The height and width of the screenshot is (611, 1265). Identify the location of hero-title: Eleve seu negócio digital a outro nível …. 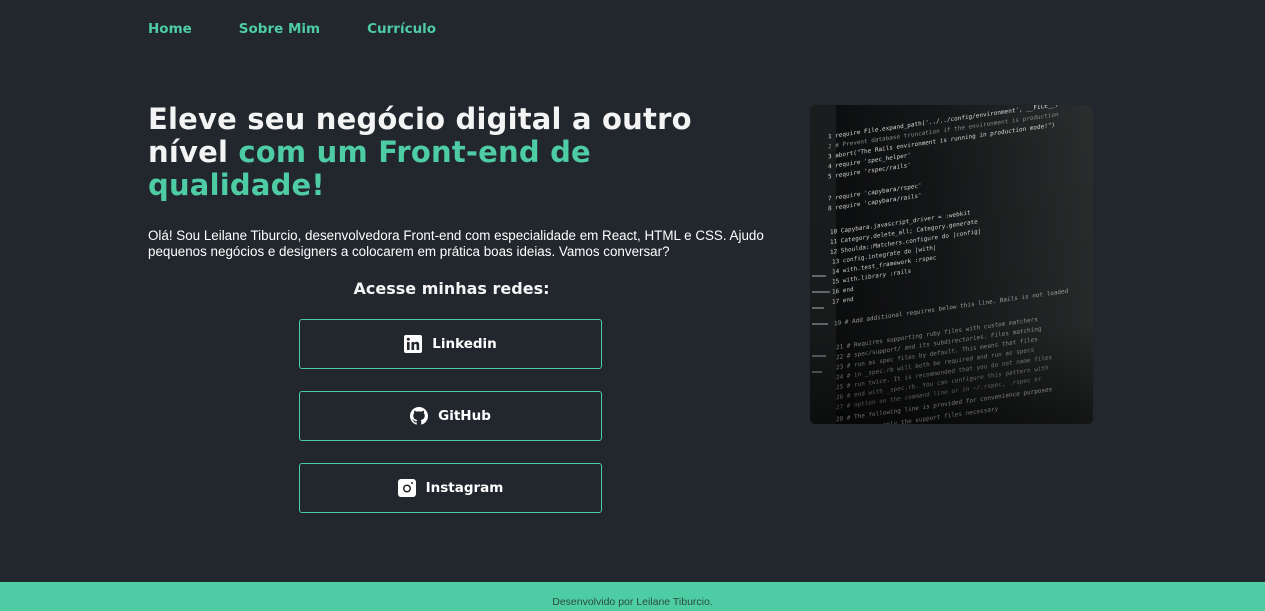
(448, 152).